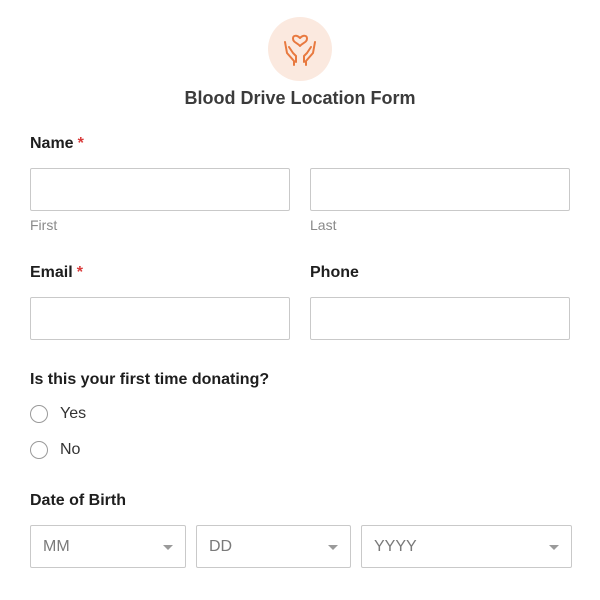 The width and height of the screenshot is (600, 600). I want to click on dob-year-select: YYYY, so click(466, 546).